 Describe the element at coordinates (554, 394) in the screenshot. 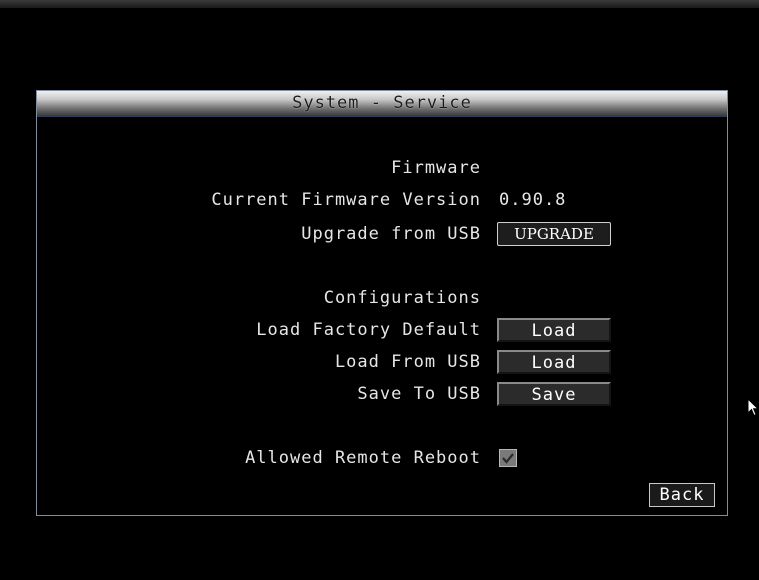

I see `save-to-usb-button: Save` at that location.